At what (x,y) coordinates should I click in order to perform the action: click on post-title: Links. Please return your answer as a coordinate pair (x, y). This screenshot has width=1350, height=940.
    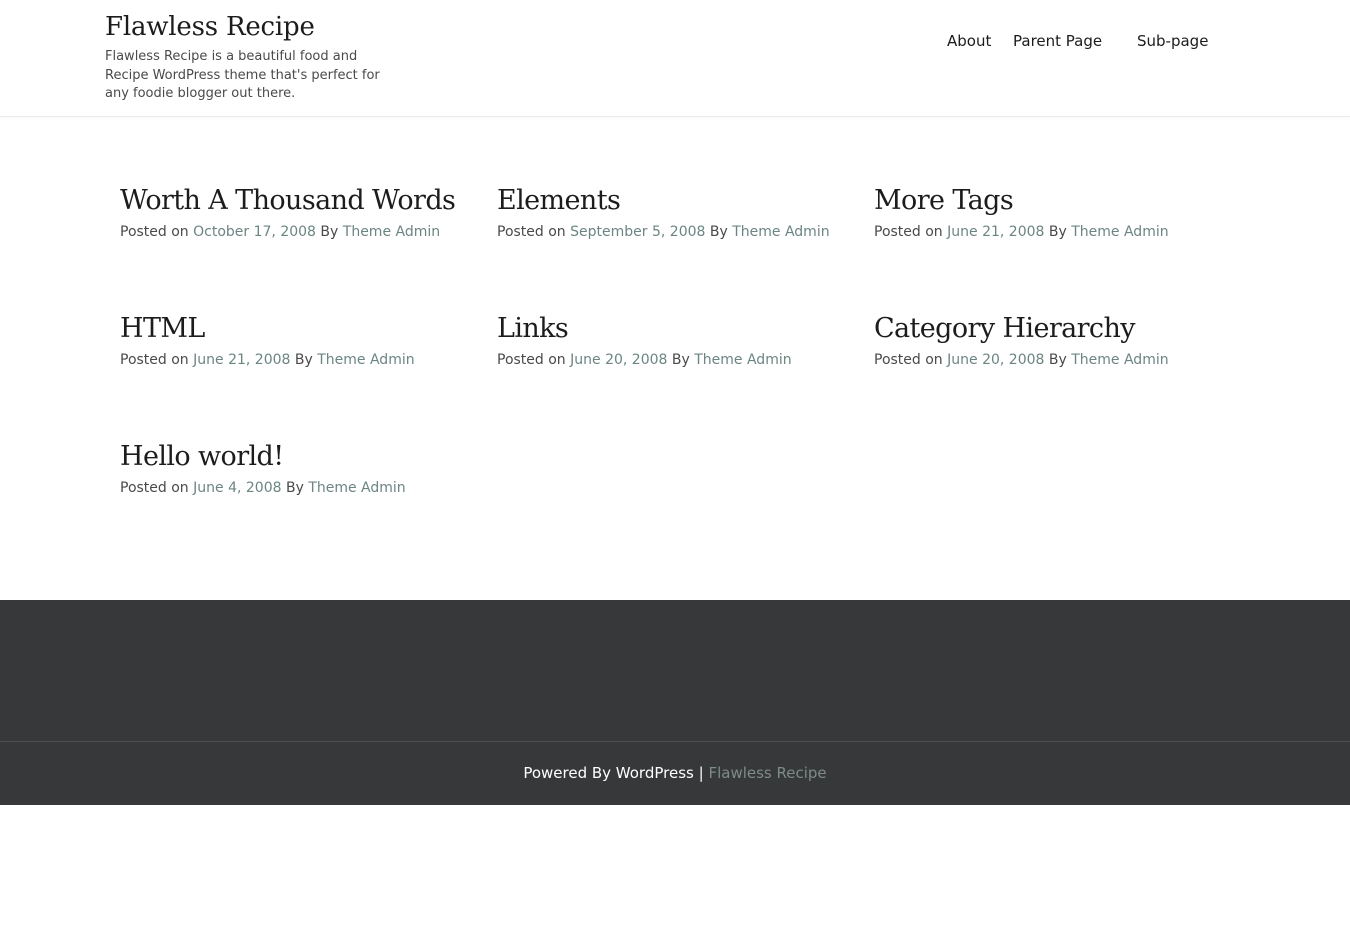
    Looking at the image, I should click on (672, 329).